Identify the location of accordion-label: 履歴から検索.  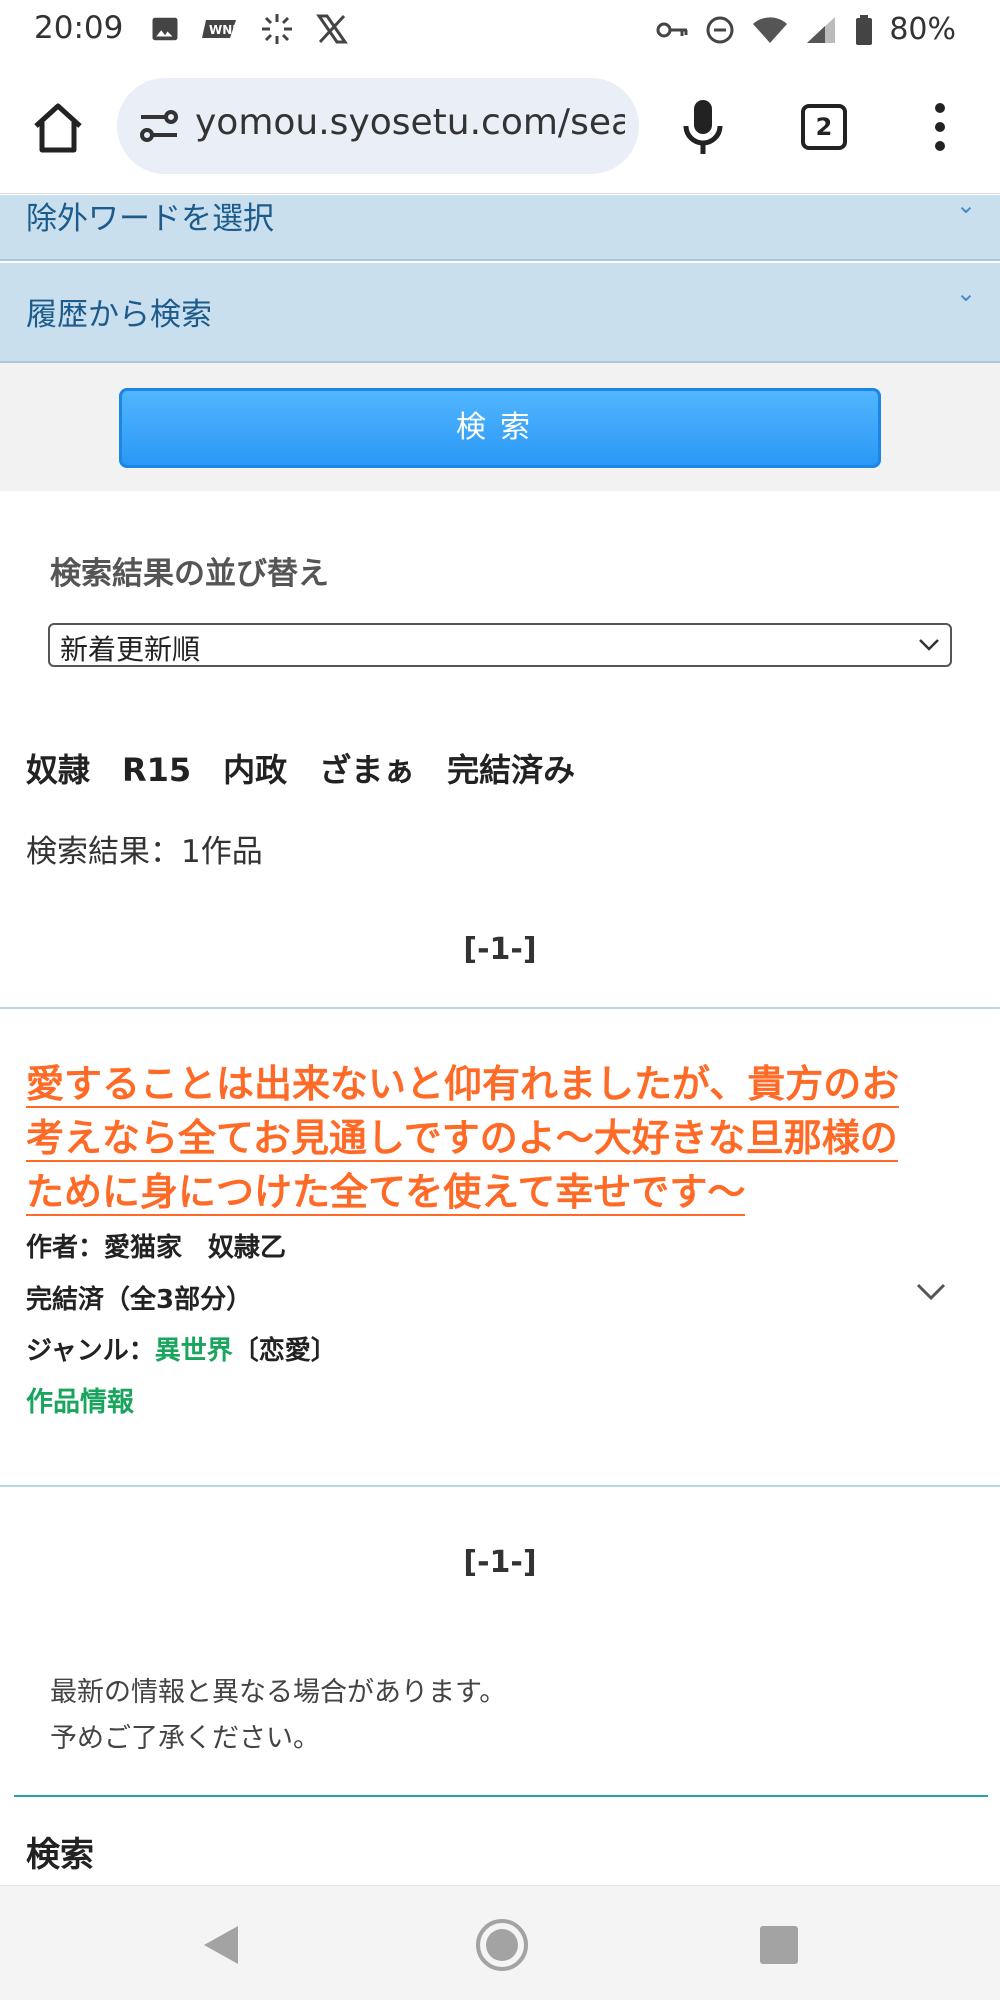
(119, 315).